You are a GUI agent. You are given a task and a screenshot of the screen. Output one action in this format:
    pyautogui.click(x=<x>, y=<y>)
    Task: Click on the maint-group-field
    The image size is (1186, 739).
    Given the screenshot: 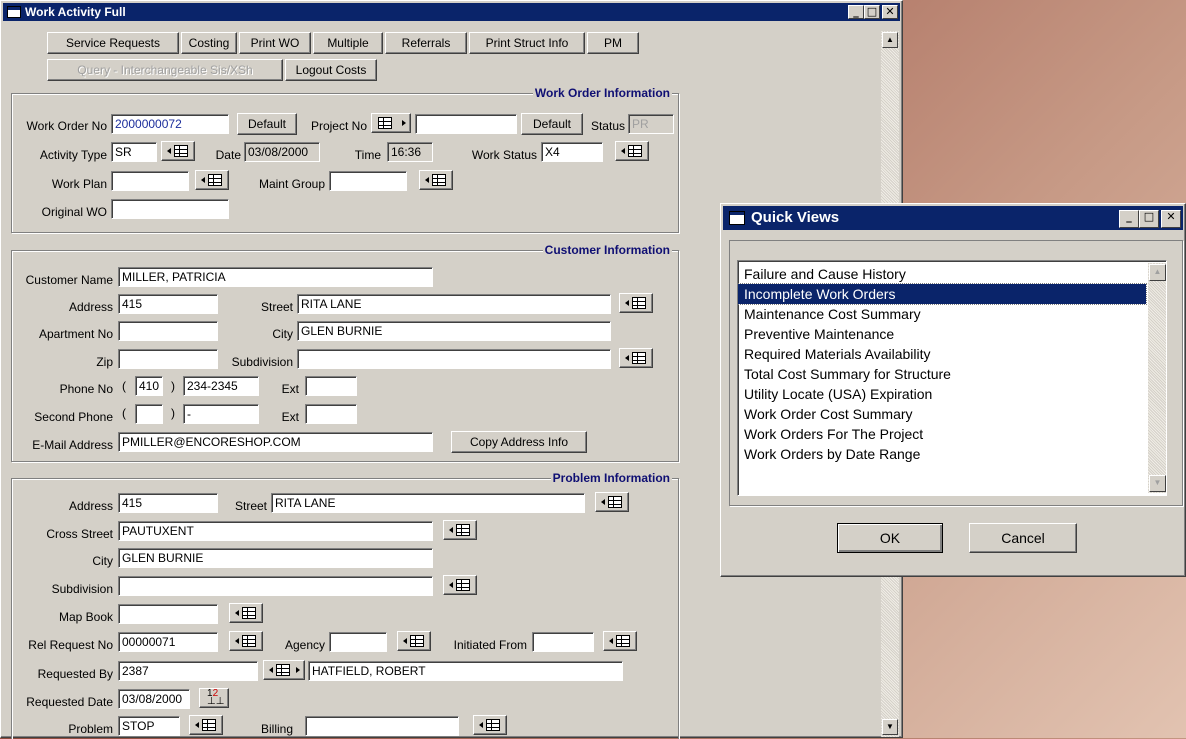 What is the action you would take?
    pyautogui.click(x=368, y=181)
    